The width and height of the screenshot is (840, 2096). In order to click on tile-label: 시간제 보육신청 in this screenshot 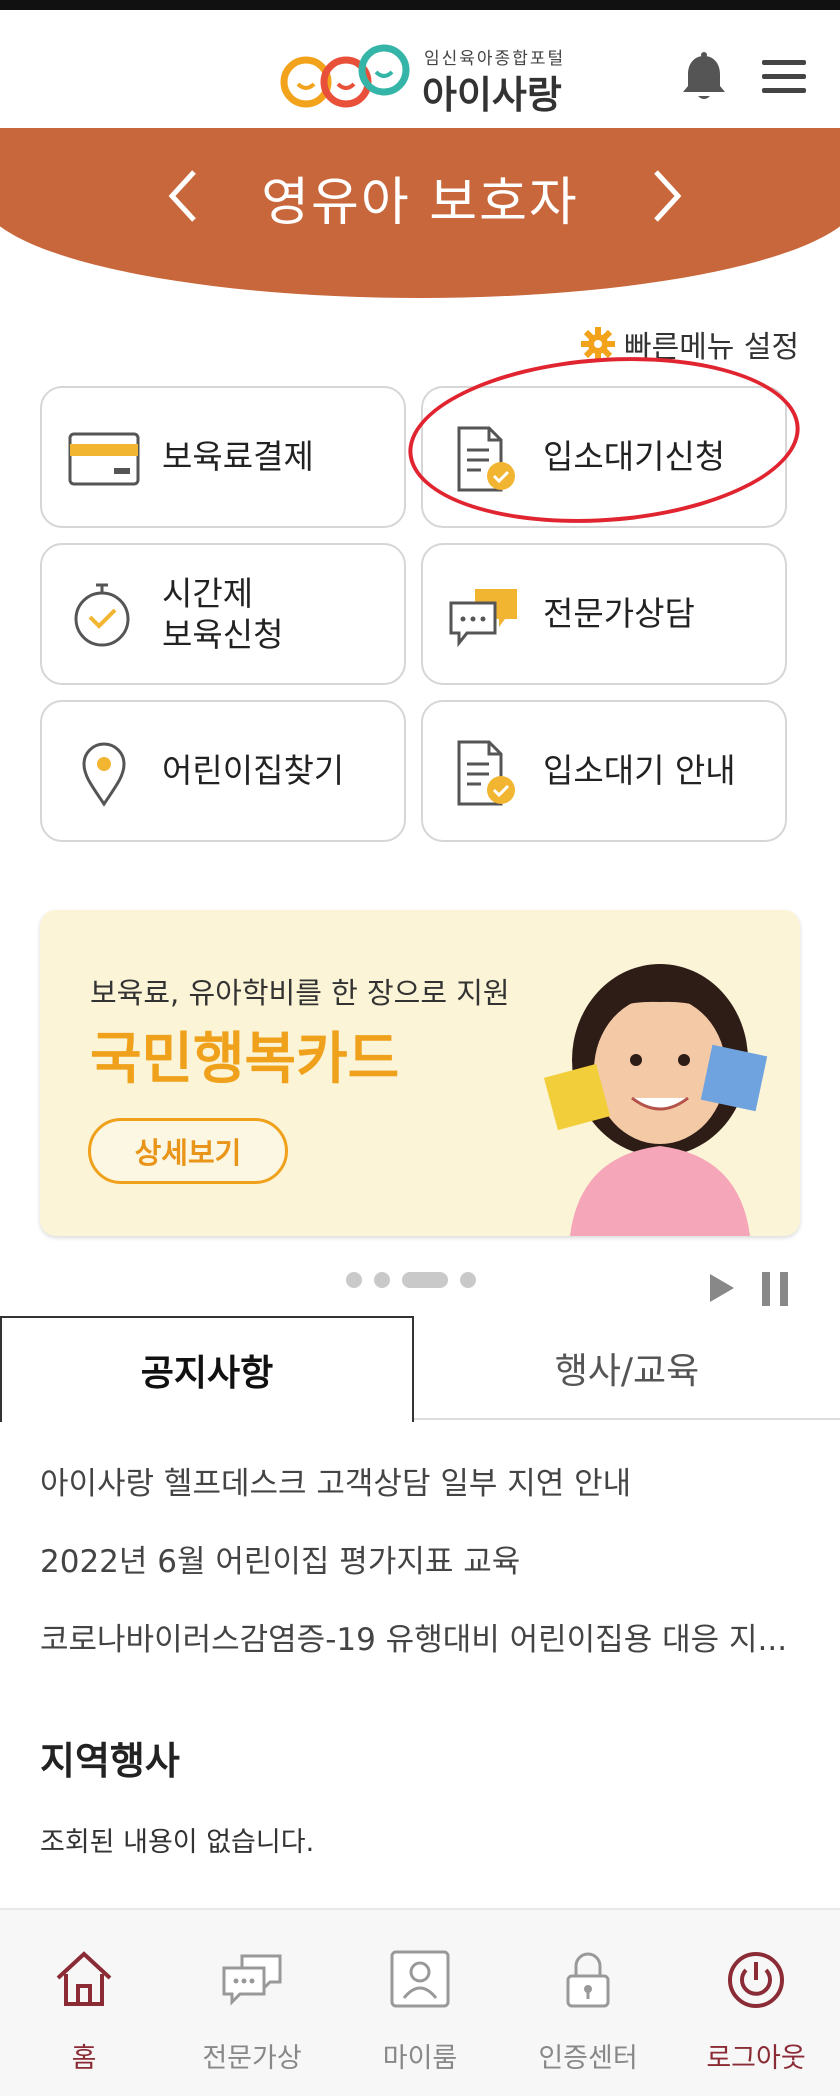, I will do `click(223, 613)`.